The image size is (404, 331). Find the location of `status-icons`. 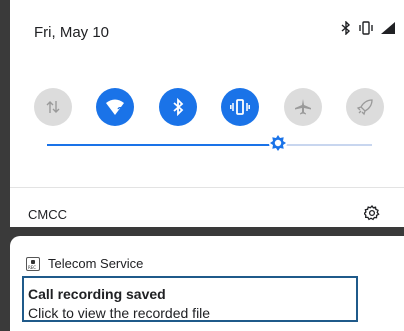

status-icons is located at coordinates (368, 28).